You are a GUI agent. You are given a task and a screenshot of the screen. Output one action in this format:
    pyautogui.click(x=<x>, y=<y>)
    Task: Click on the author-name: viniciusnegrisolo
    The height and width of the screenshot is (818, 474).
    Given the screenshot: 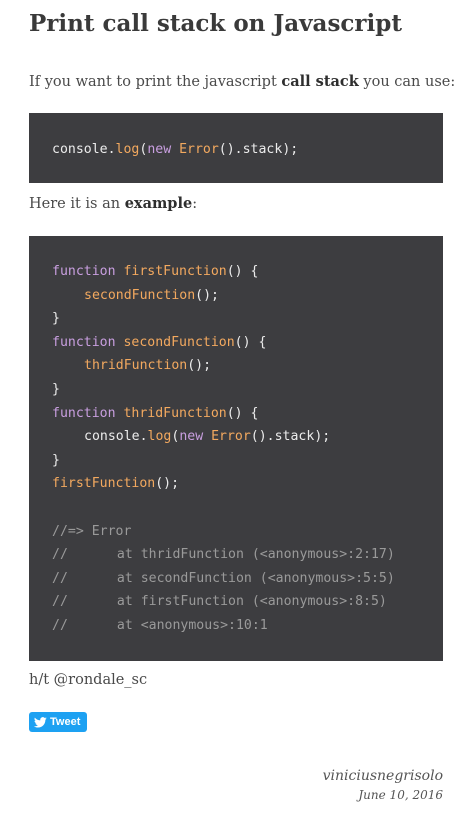 What is the action you would take?
    pyautogui.click(x=383, y=776)
    